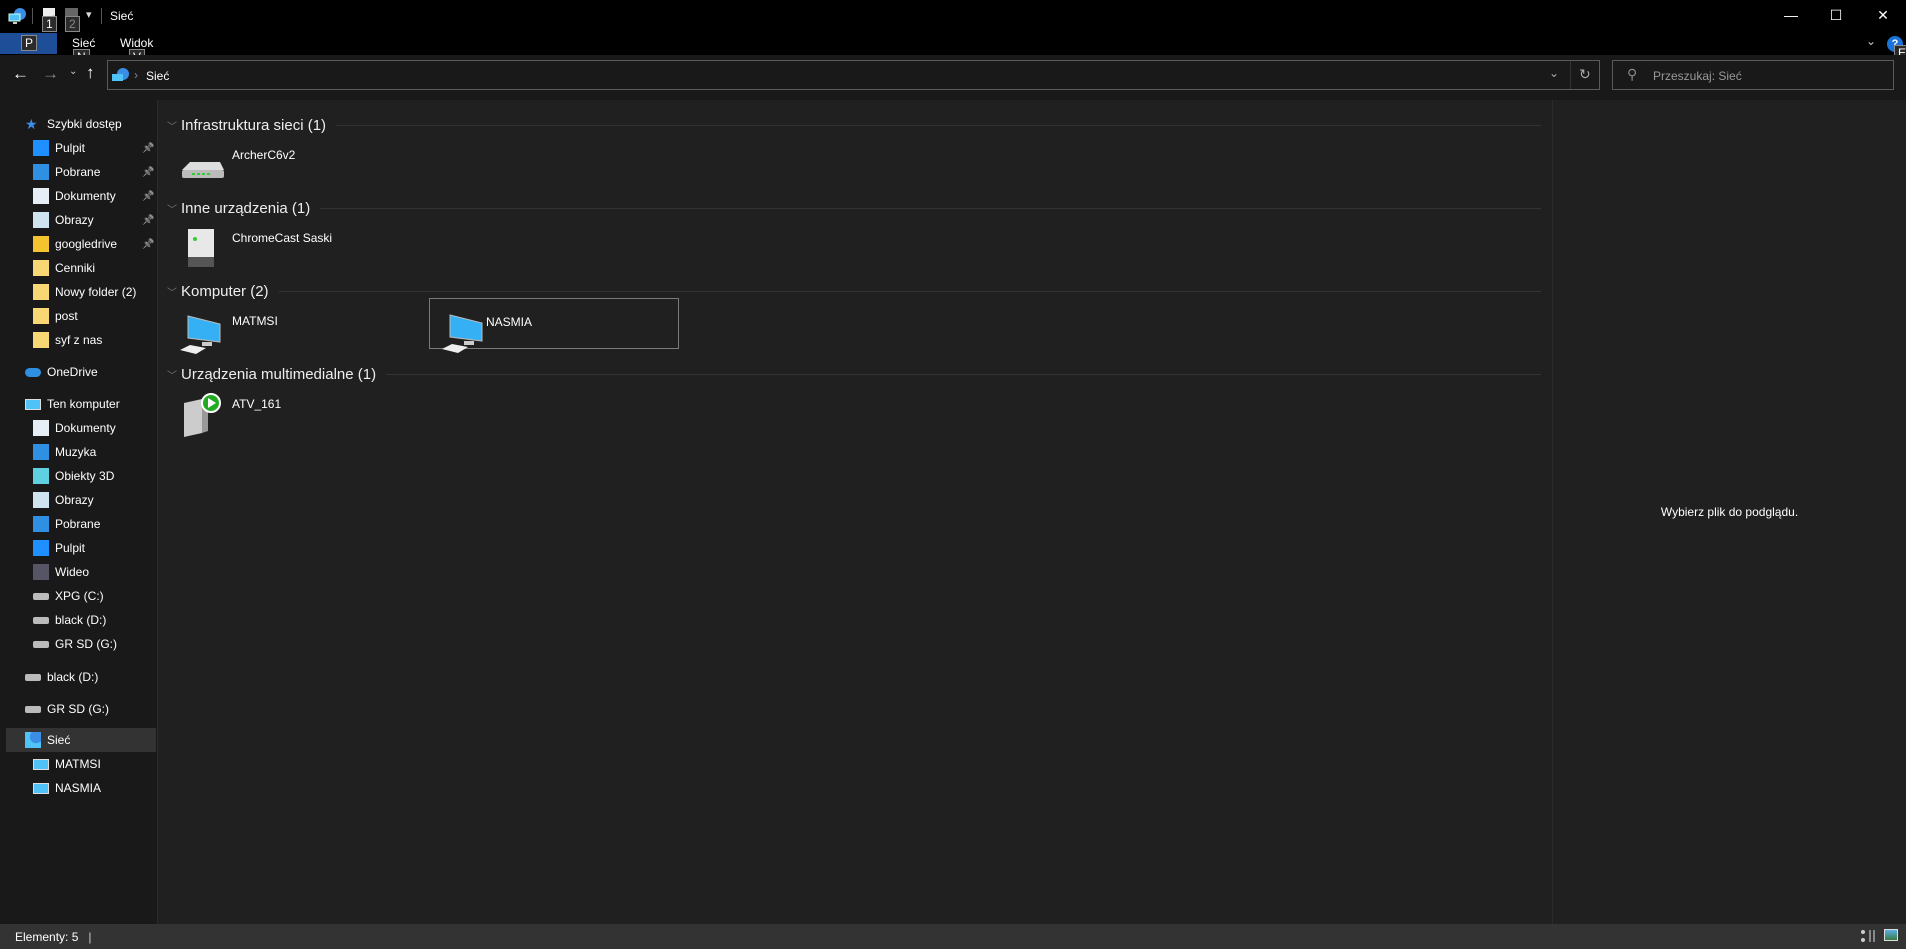  What do you see at coordinates (47, 936) in the screenshot?
I see `item-count: Elementy: 5` at bounding box center [47, 936].